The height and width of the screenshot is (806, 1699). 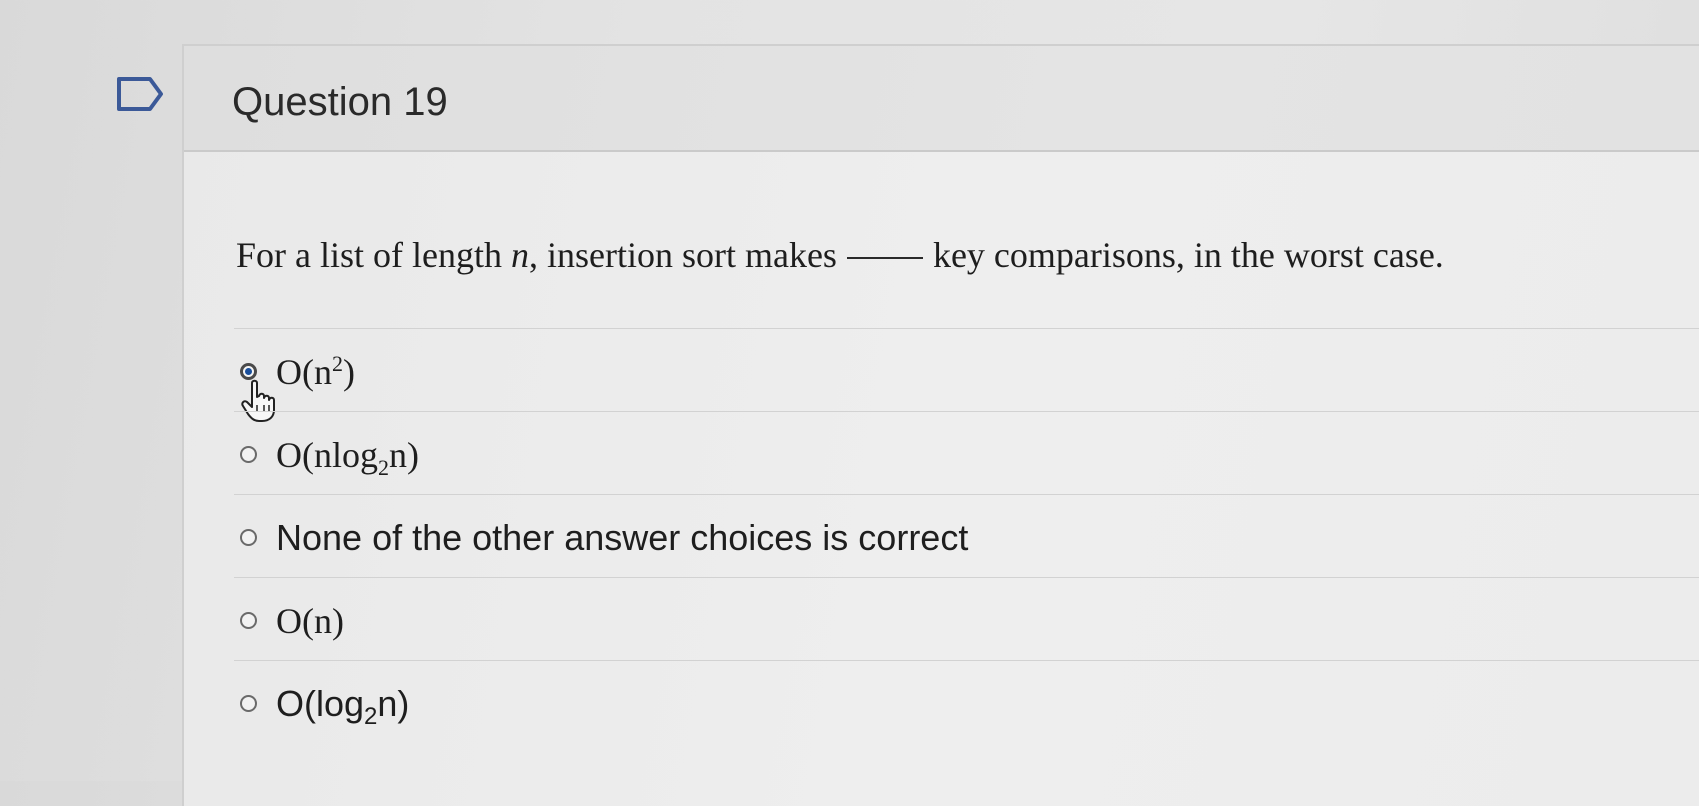 What do you see at coordinates (966, 452) in the screenshot?
I see `answer-option-2: O(nlog2n)` at bounding box center [966, 452].